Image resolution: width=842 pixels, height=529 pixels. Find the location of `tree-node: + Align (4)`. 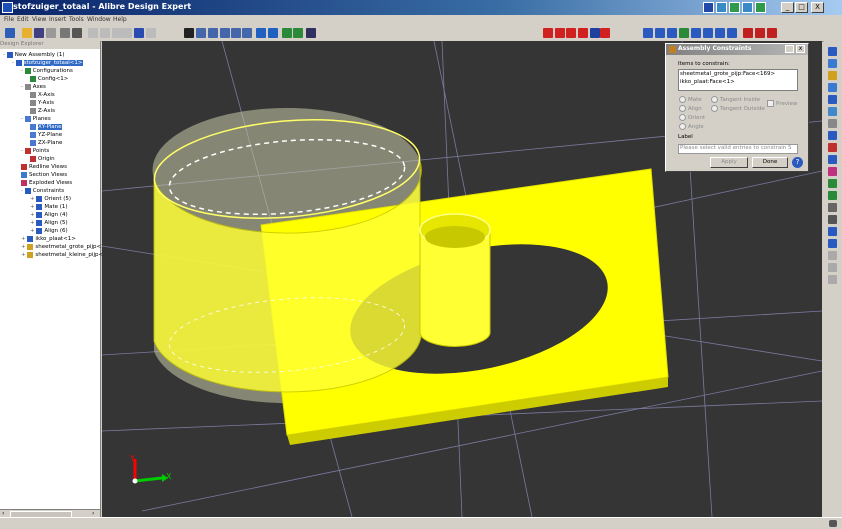

tree-node: + Align (4) is located at coordinates (49, 215).